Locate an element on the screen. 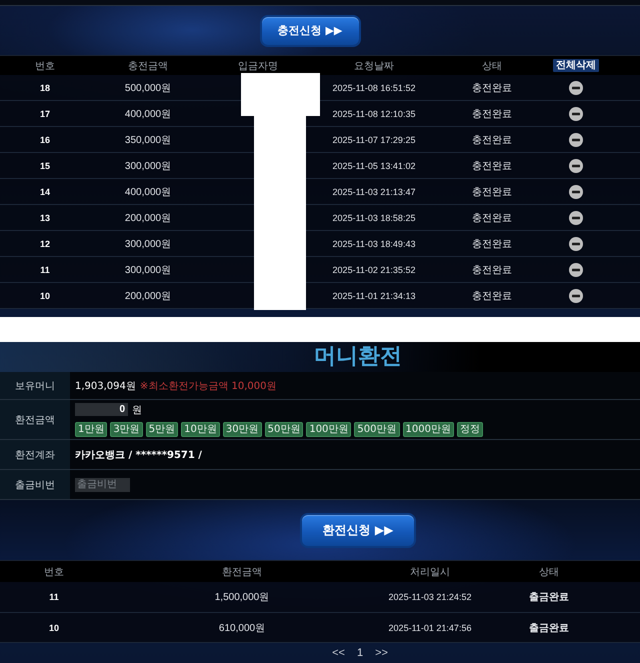  charge-request-button: 충전신청 ▶▶ is located at coordinates (310, 30).